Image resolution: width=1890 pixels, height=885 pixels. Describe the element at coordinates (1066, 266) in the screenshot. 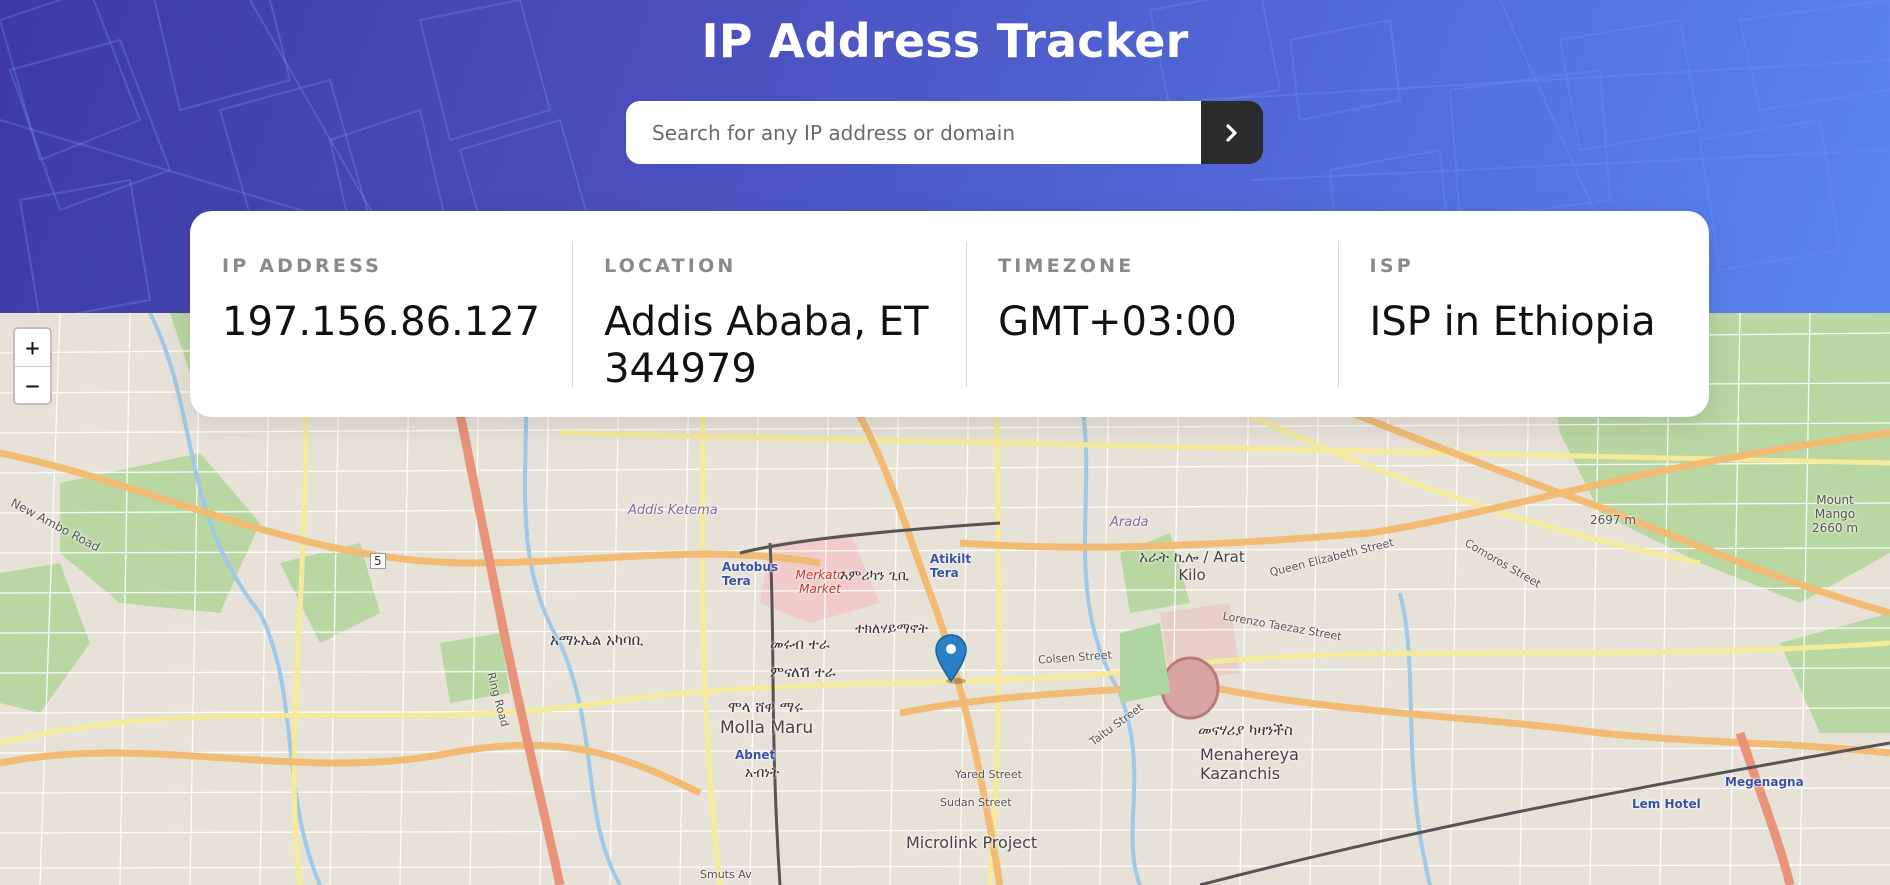

I see `info-label: TIMEZONE` at that location.